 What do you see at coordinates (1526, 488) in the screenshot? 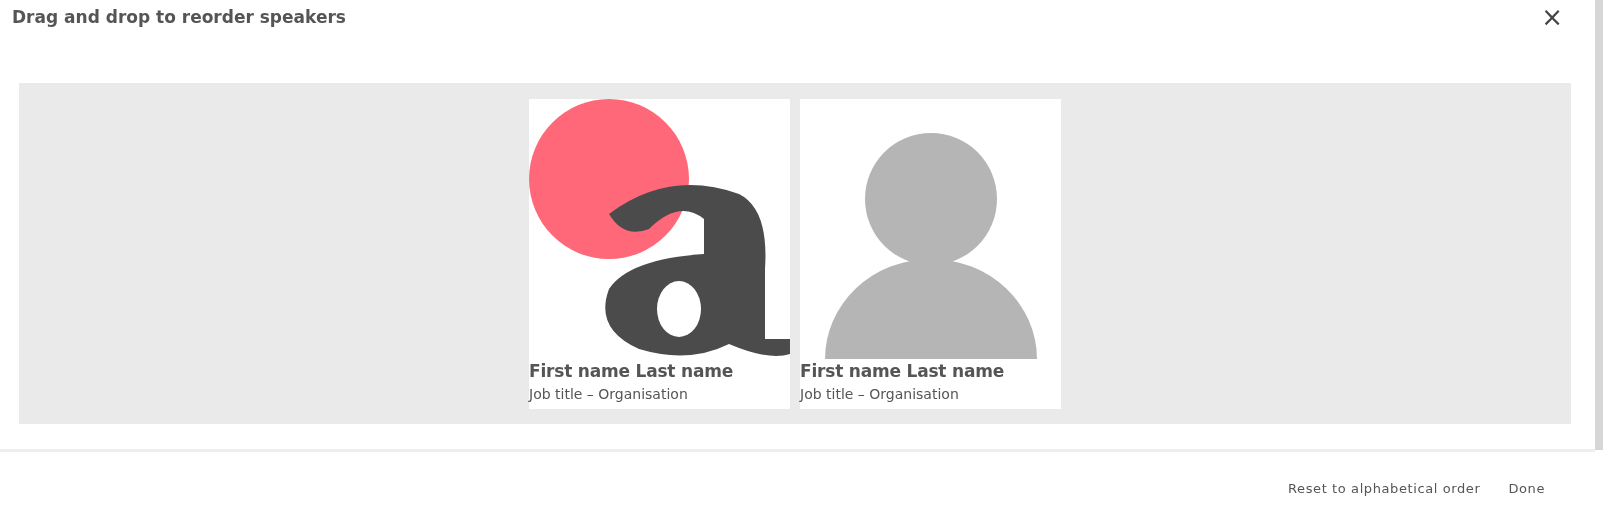
I see `done-button: Done` at bounding box center [1526, 488].